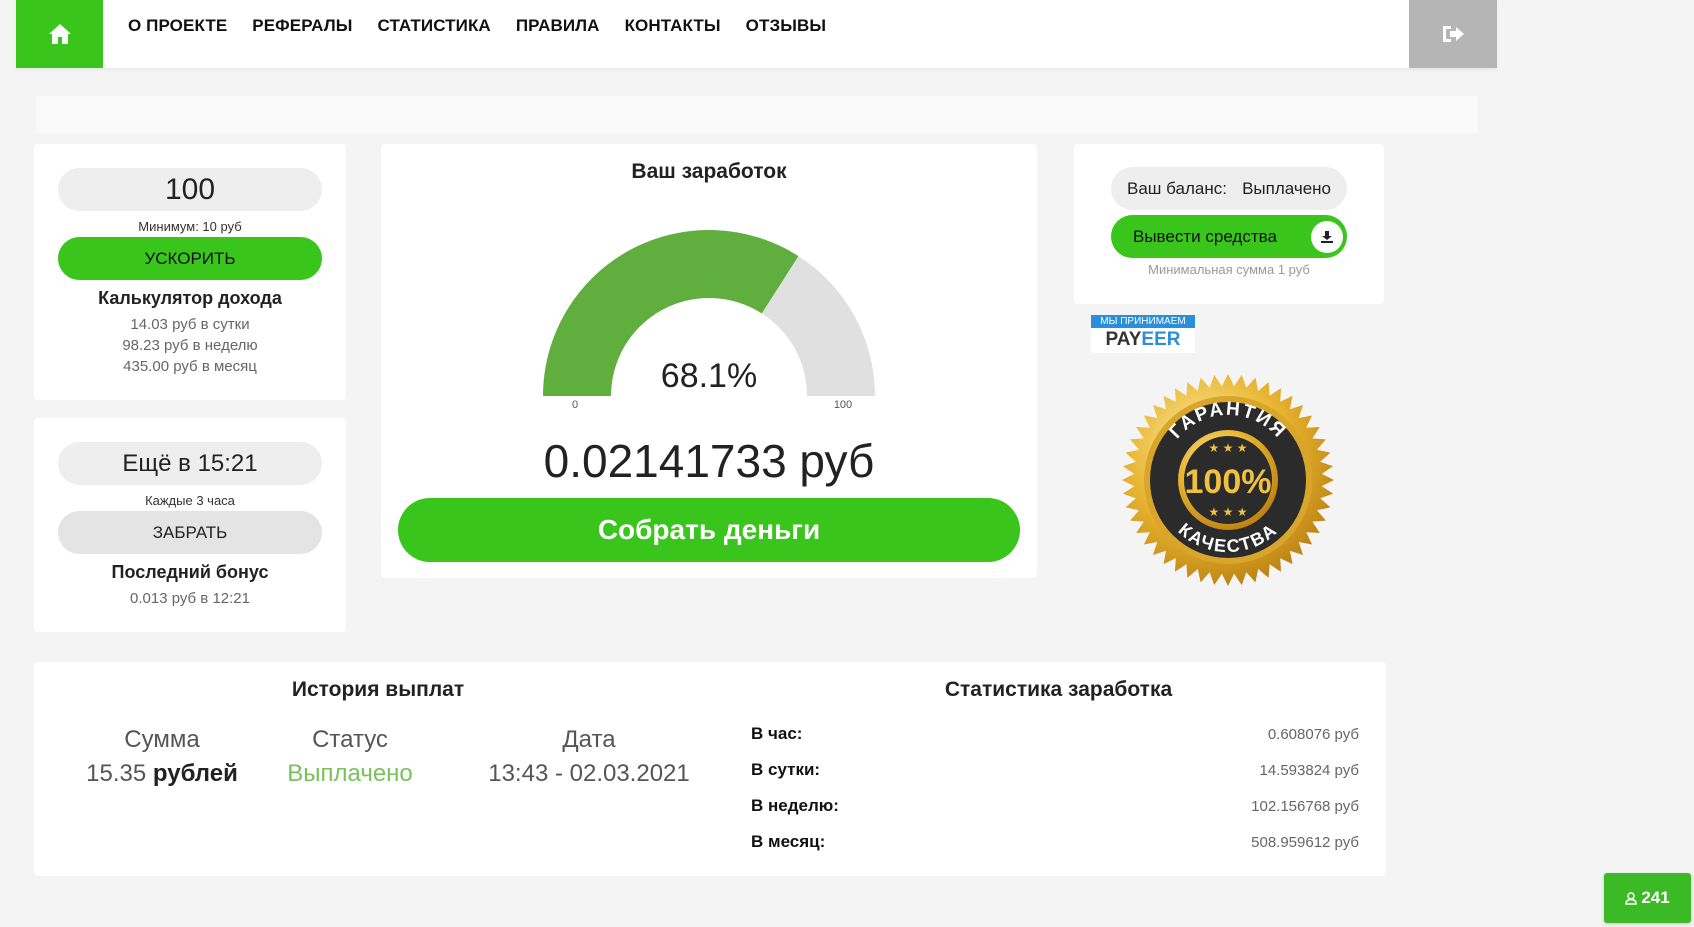 This screenshot has width=1694, height=927. Describe the element at coordinates (1055, 770) in the screenshot. I see `stats-row-day: В сутки: 14.593824 руб` at that location.